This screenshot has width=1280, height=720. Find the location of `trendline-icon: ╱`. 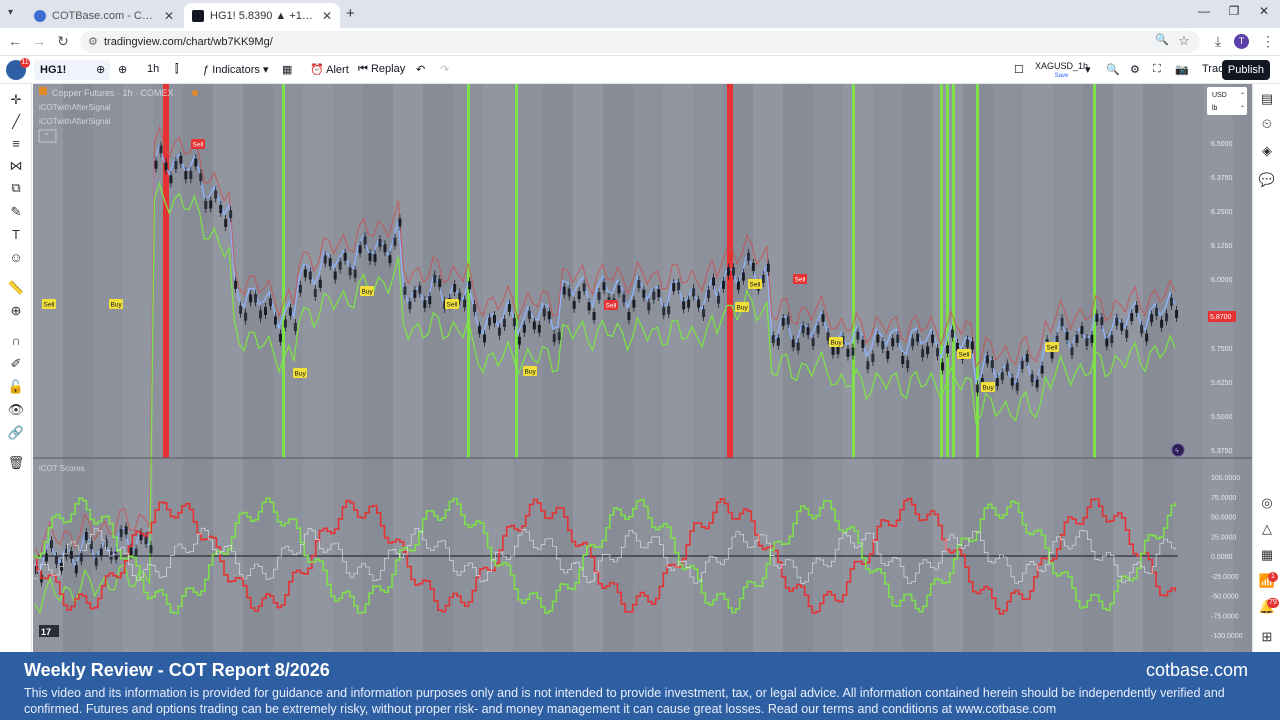

trendline-icon: ╱ is located at coordinates (16, 122).